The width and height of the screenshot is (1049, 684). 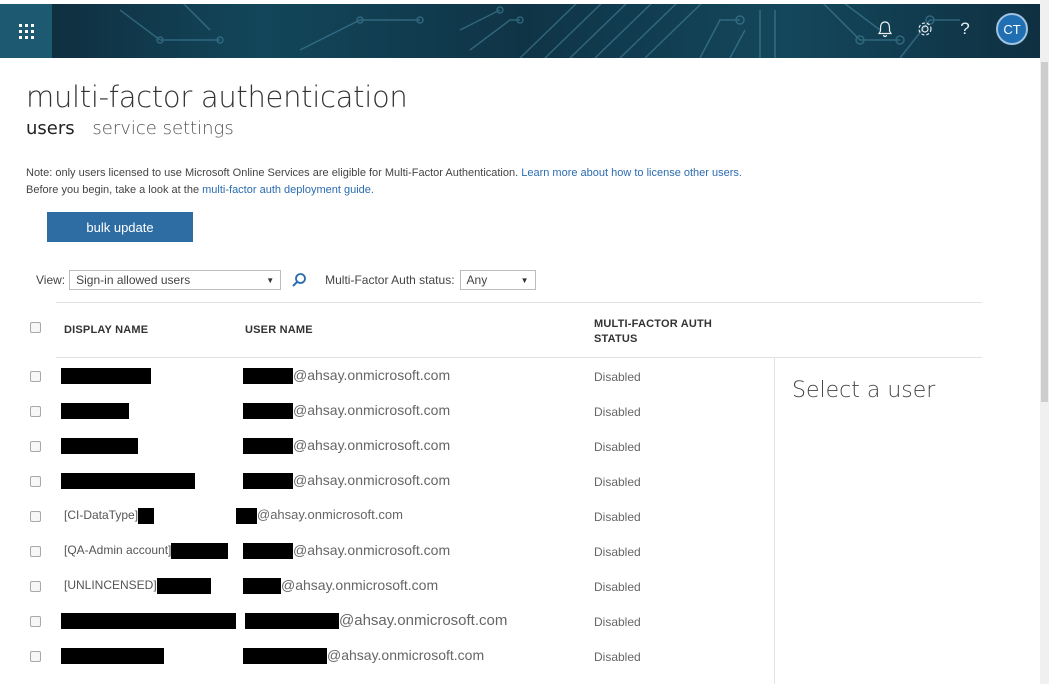 I want to click on display-name-prefix: [UNLINCENSED], so click(x=110, y=585).